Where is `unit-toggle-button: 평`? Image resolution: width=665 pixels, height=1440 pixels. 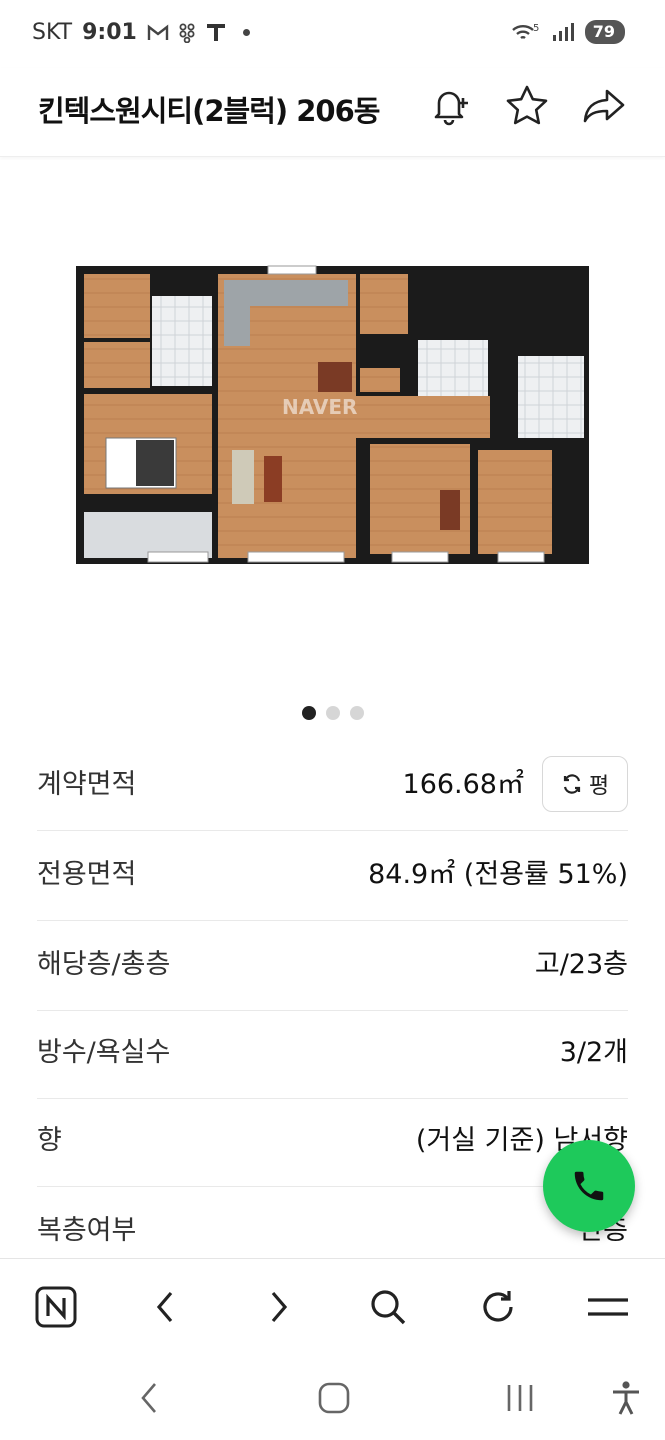 unit-toggle-button: 평 is located at coordinates (585, 784).